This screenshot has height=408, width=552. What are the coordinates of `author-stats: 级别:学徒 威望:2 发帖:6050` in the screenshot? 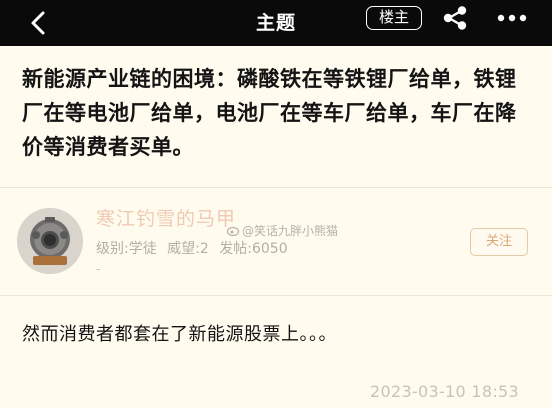 It's located at (195, 248).